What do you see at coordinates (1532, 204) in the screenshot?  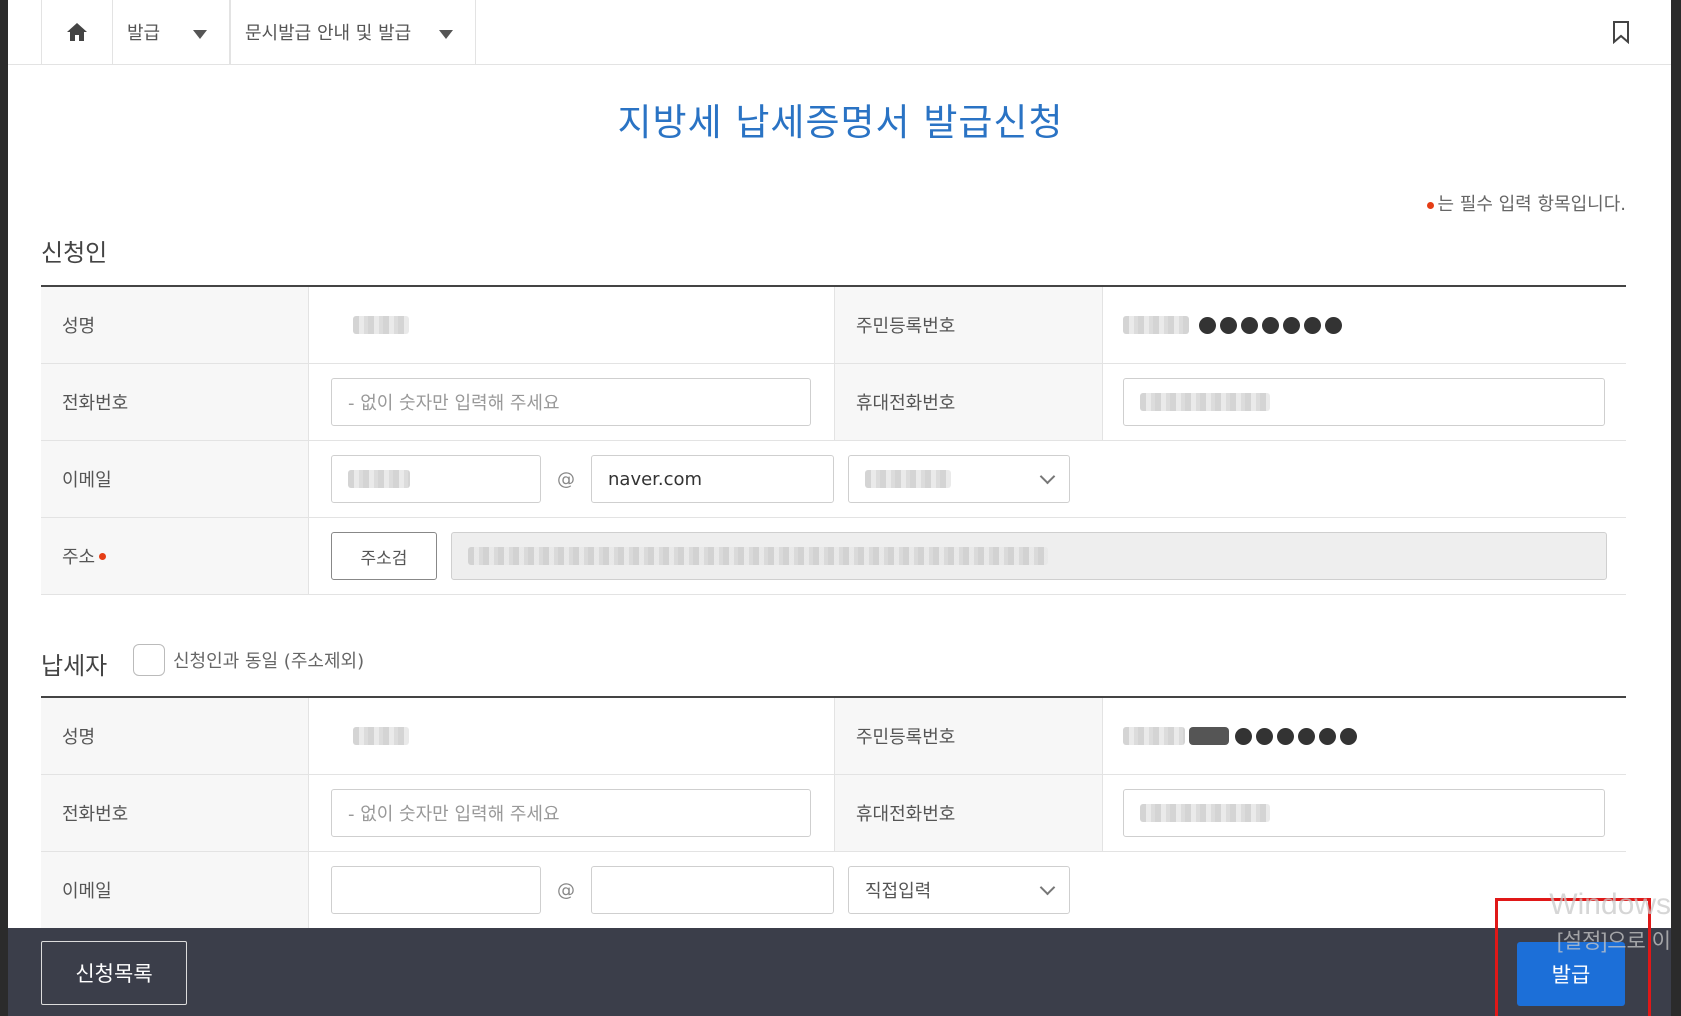 I see `required-note-text: 는 필수 입력 항목입니다.` at bounding box center [1532, 204].